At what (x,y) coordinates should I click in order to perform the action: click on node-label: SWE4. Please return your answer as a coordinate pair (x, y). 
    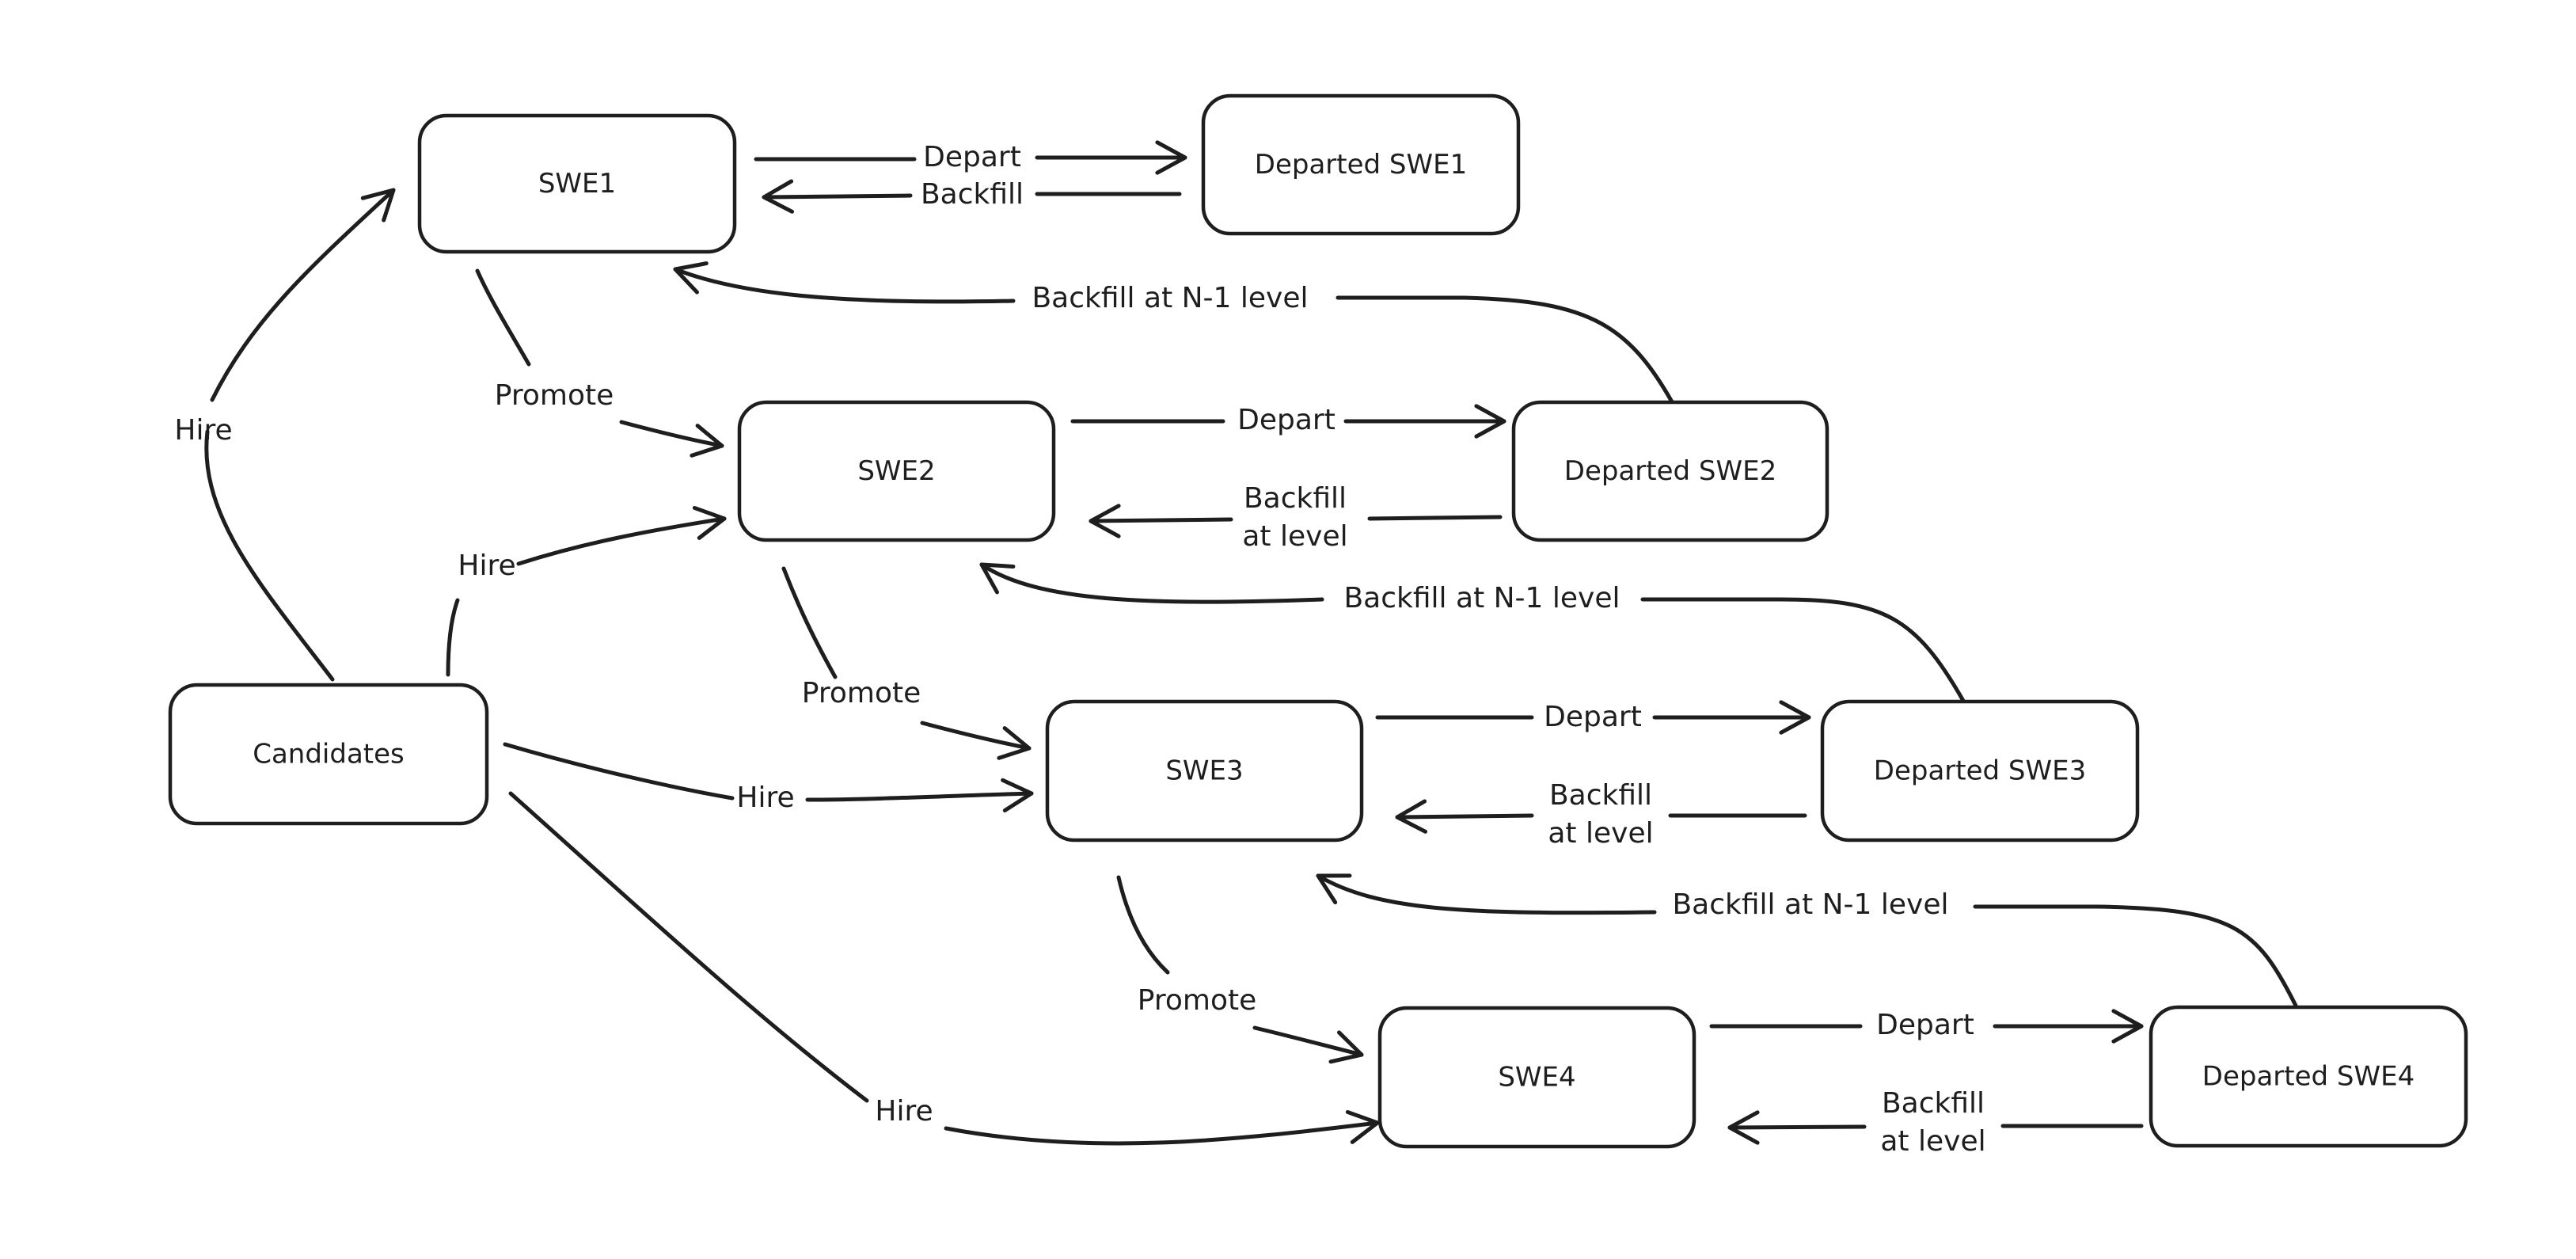
    Looking at the image, I should click on (1536, 1078).